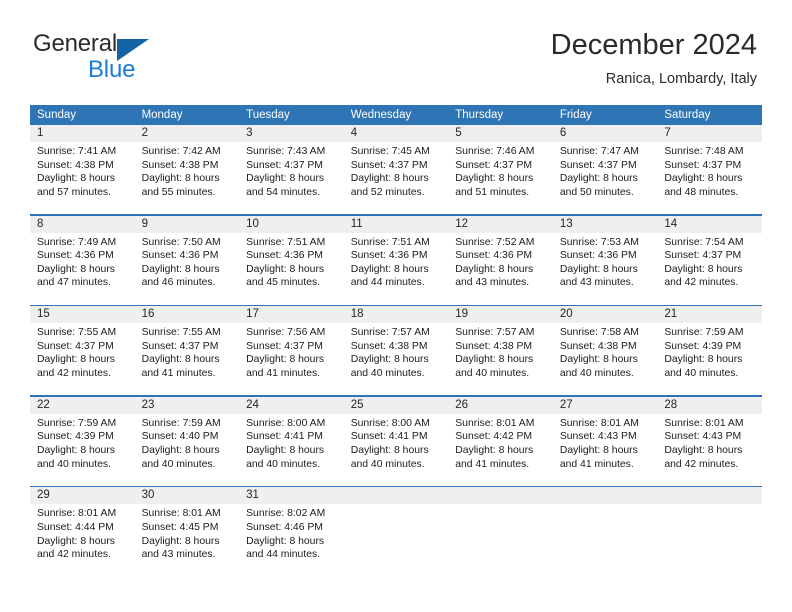 The width and height of the screenshot is (792, 612). What do you see at coordinates (77, 333) in the screenshot?
I see `sunrise-line: Sunrise: 7:55 AM` at bounding box center [77, 333].